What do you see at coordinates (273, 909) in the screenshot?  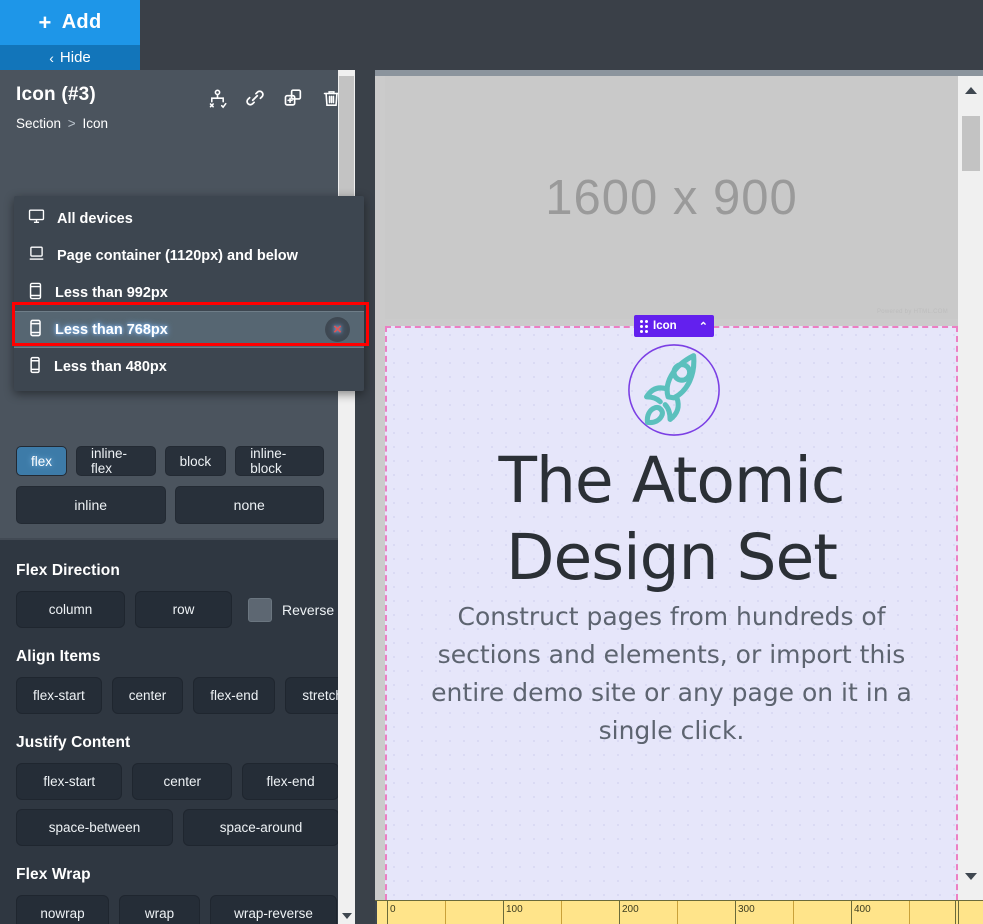 I see `flex-wrap-wrap-reverse: wrap-reverse` at bounding box center [273, 909].